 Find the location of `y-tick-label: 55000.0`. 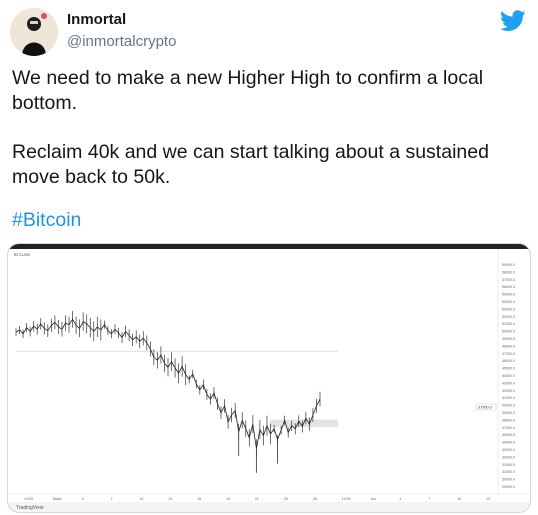

y-tick-label: 55000.0 is located at coordinates (508, 295).